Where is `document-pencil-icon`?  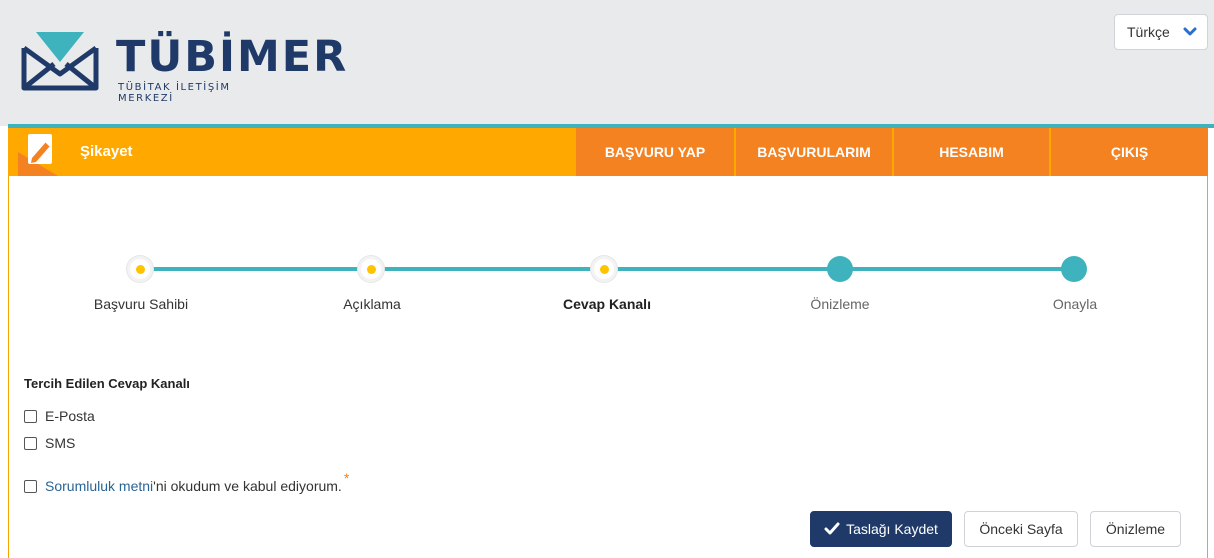
document-pencil-icon is located at coordinates (38, 155).